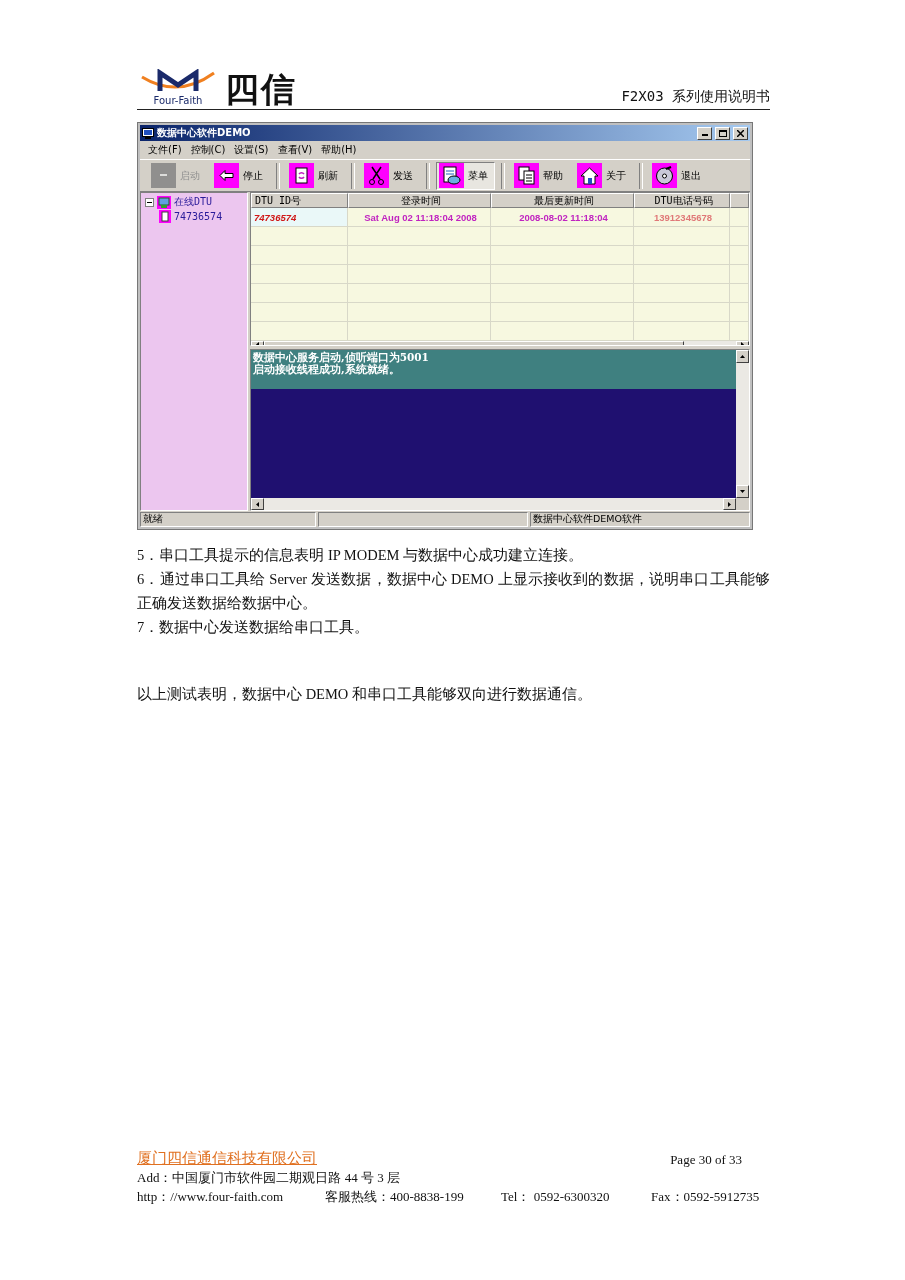  I want to click on table-cell: 2008-08-02 11:18:04, so click(562, 217).